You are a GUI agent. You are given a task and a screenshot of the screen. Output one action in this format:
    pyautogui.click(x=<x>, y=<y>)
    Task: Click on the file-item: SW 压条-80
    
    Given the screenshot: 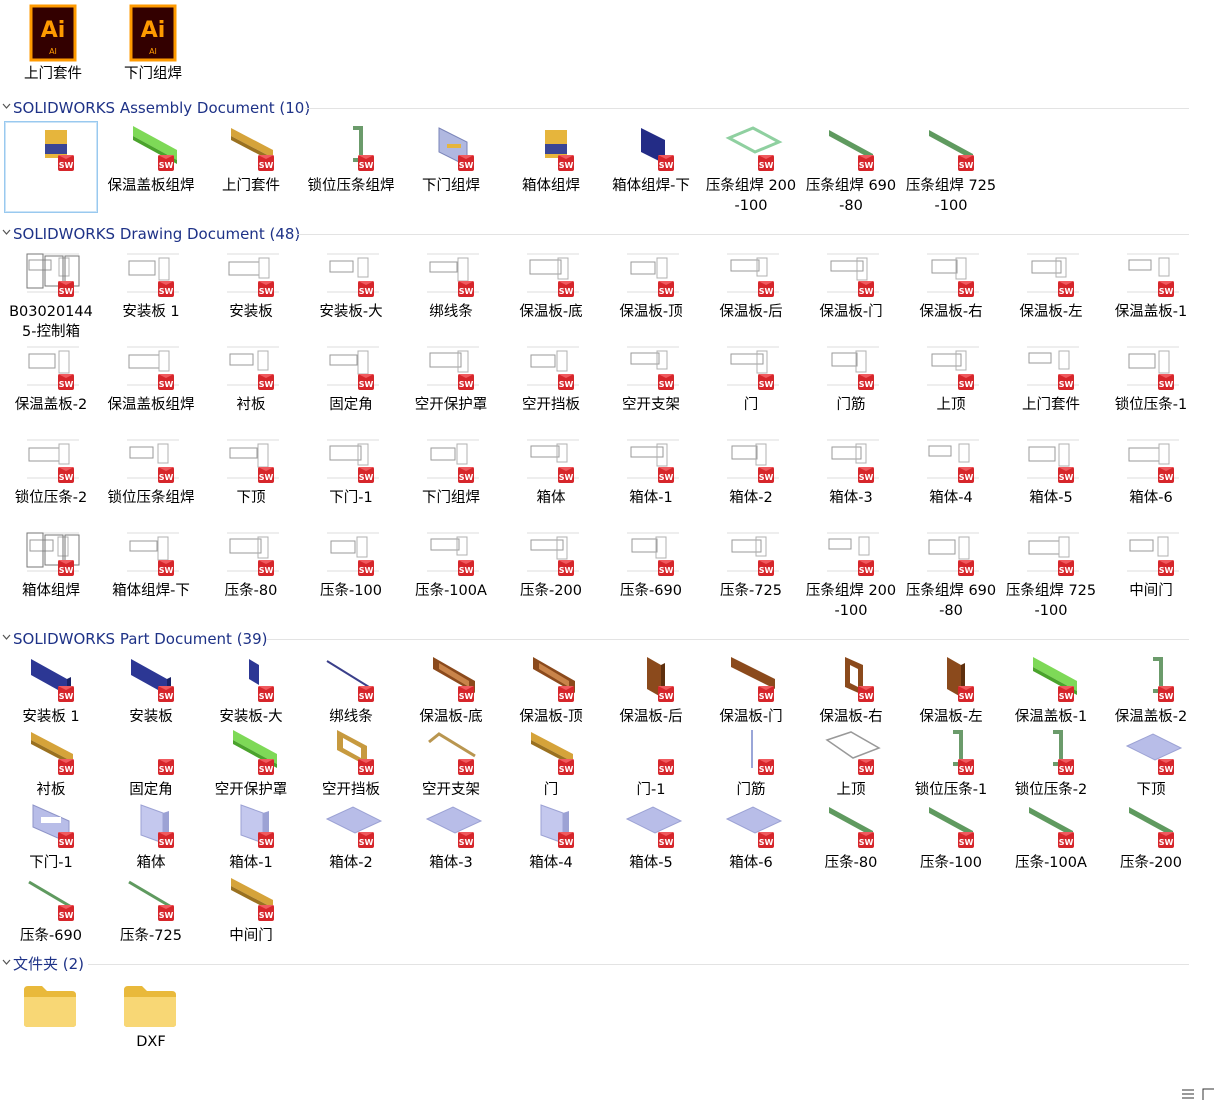 What is the action you would take?
    pyautogui.click(x=251, y=564)
    